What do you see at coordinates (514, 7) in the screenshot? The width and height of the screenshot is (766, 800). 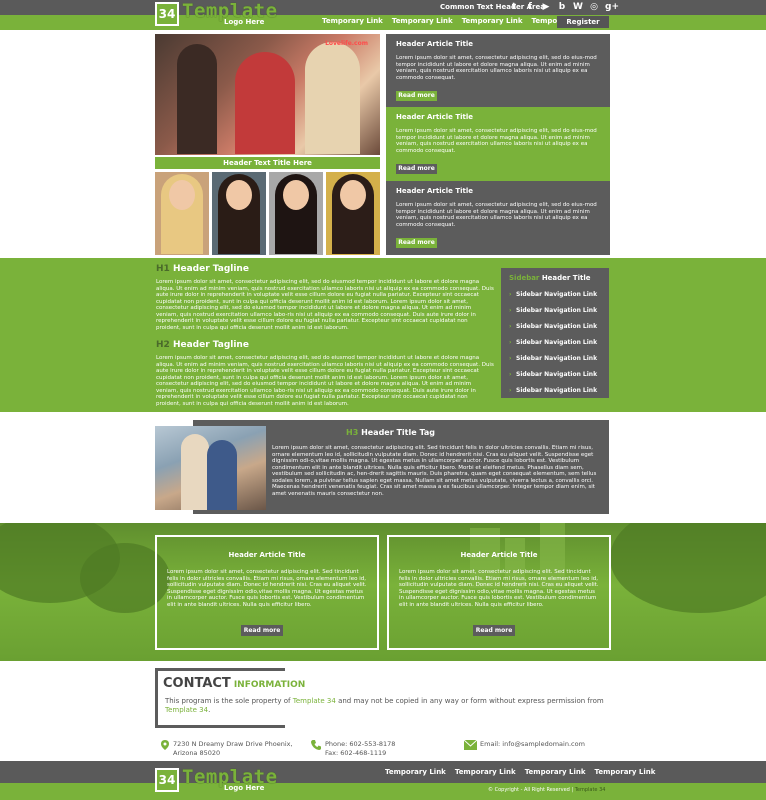 I see `twitter-icon: t` at bounding box center [514, 7].